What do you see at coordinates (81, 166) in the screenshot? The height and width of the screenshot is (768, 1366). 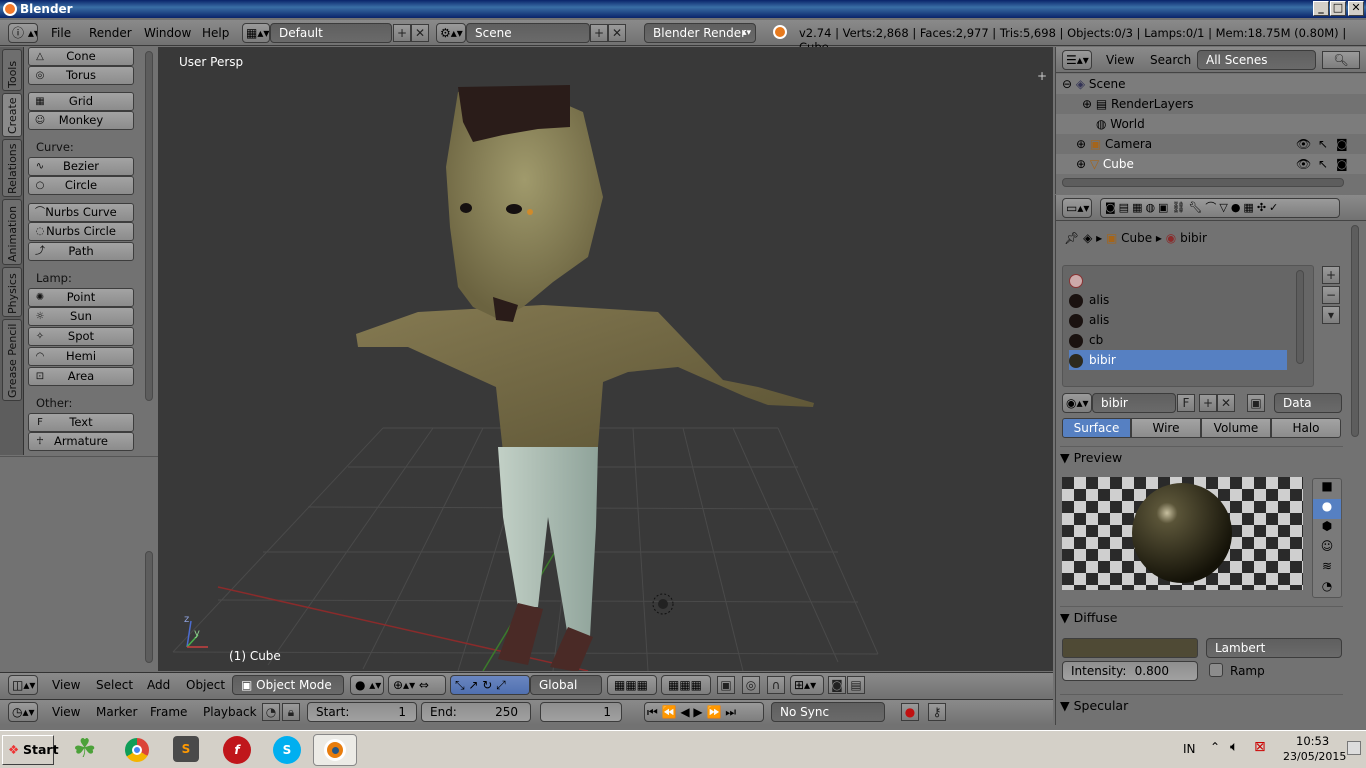 I see `add-bezier-button: ∿ Bezier` at bounding box center [81, 166].